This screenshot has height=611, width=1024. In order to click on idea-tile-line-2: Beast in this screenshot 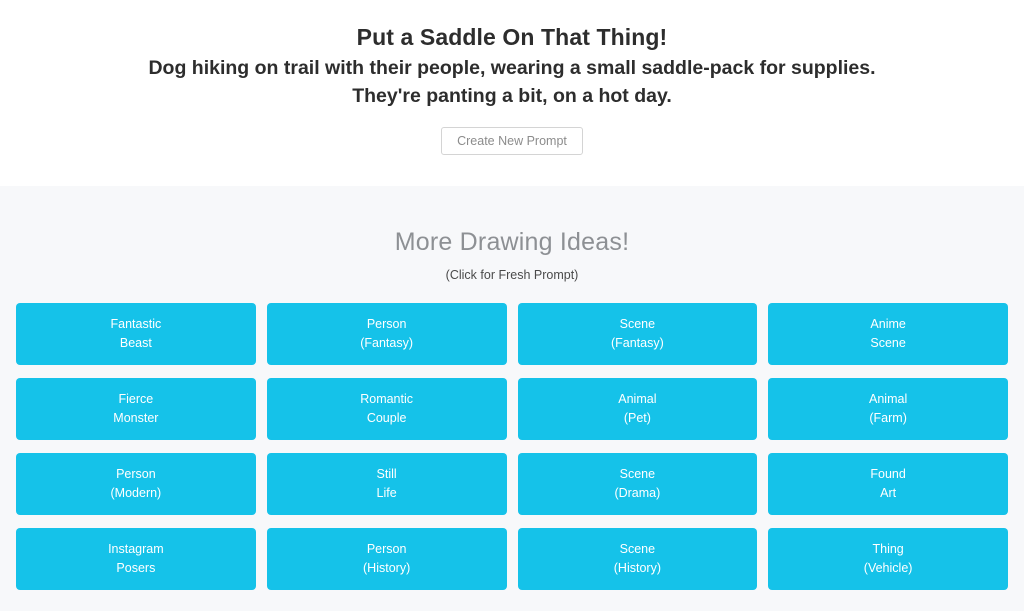, I will do `click(135, 343)`.